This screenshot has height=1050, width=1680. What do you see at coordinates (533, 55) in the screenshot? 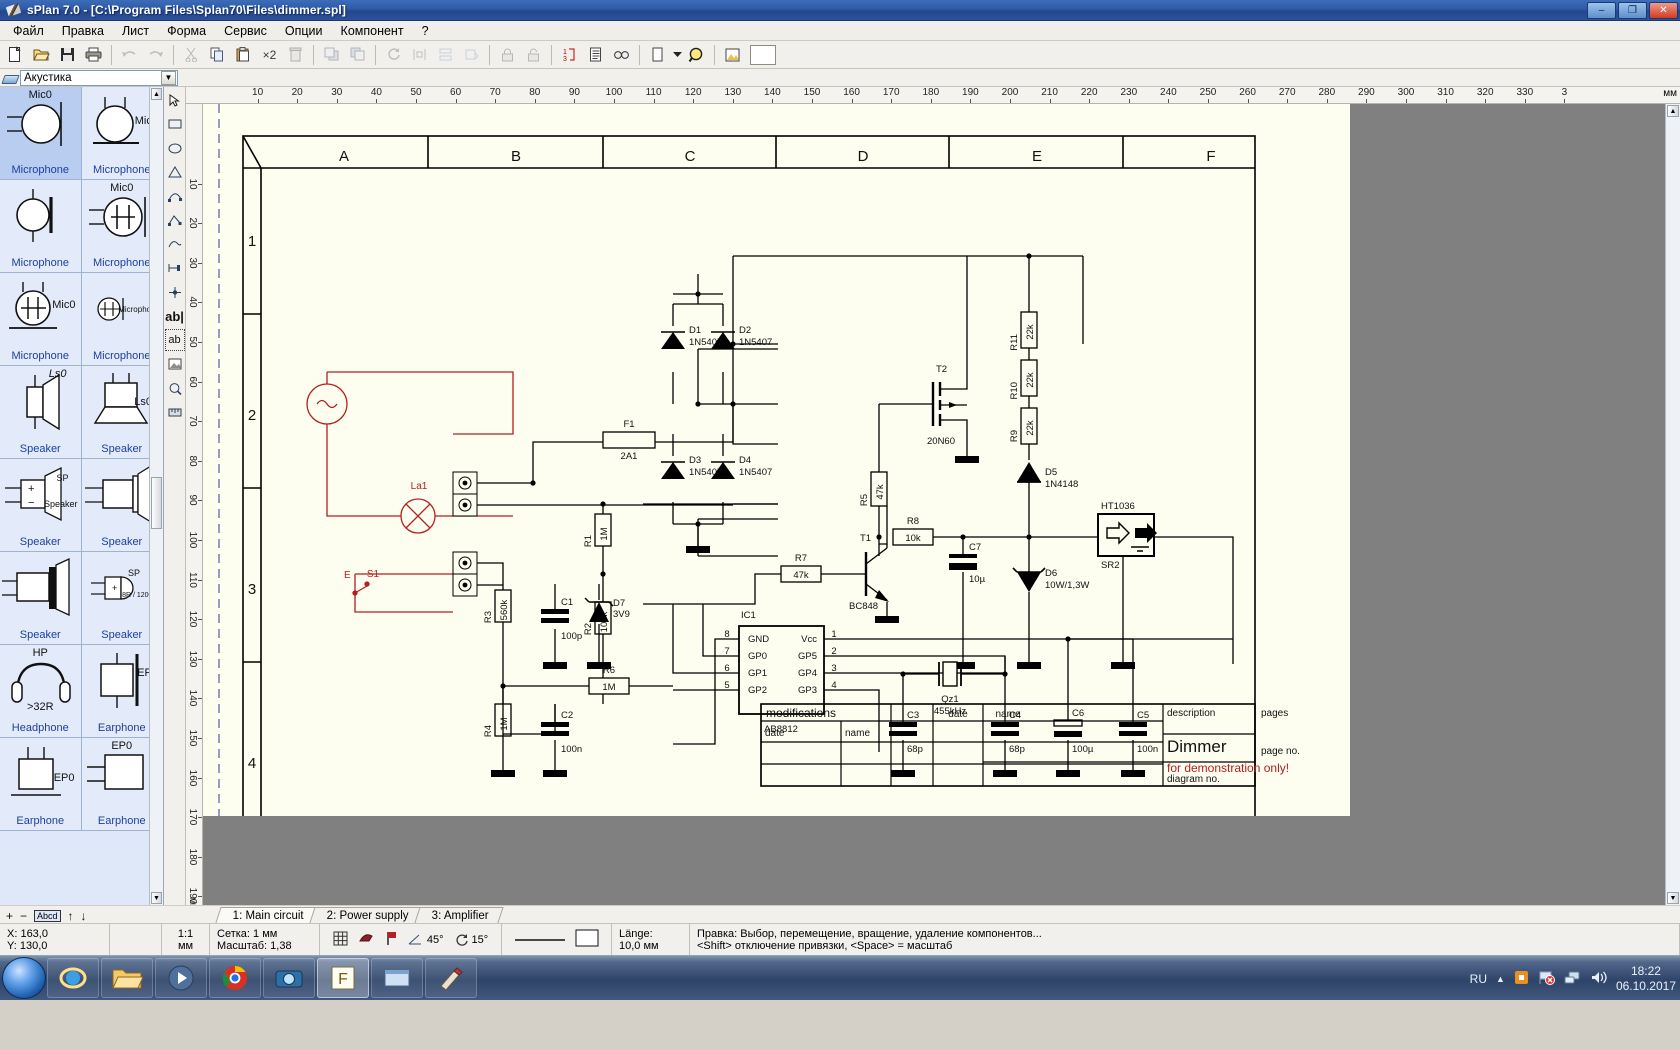
I see `unlock-icon` at bounding box center [533, 55].